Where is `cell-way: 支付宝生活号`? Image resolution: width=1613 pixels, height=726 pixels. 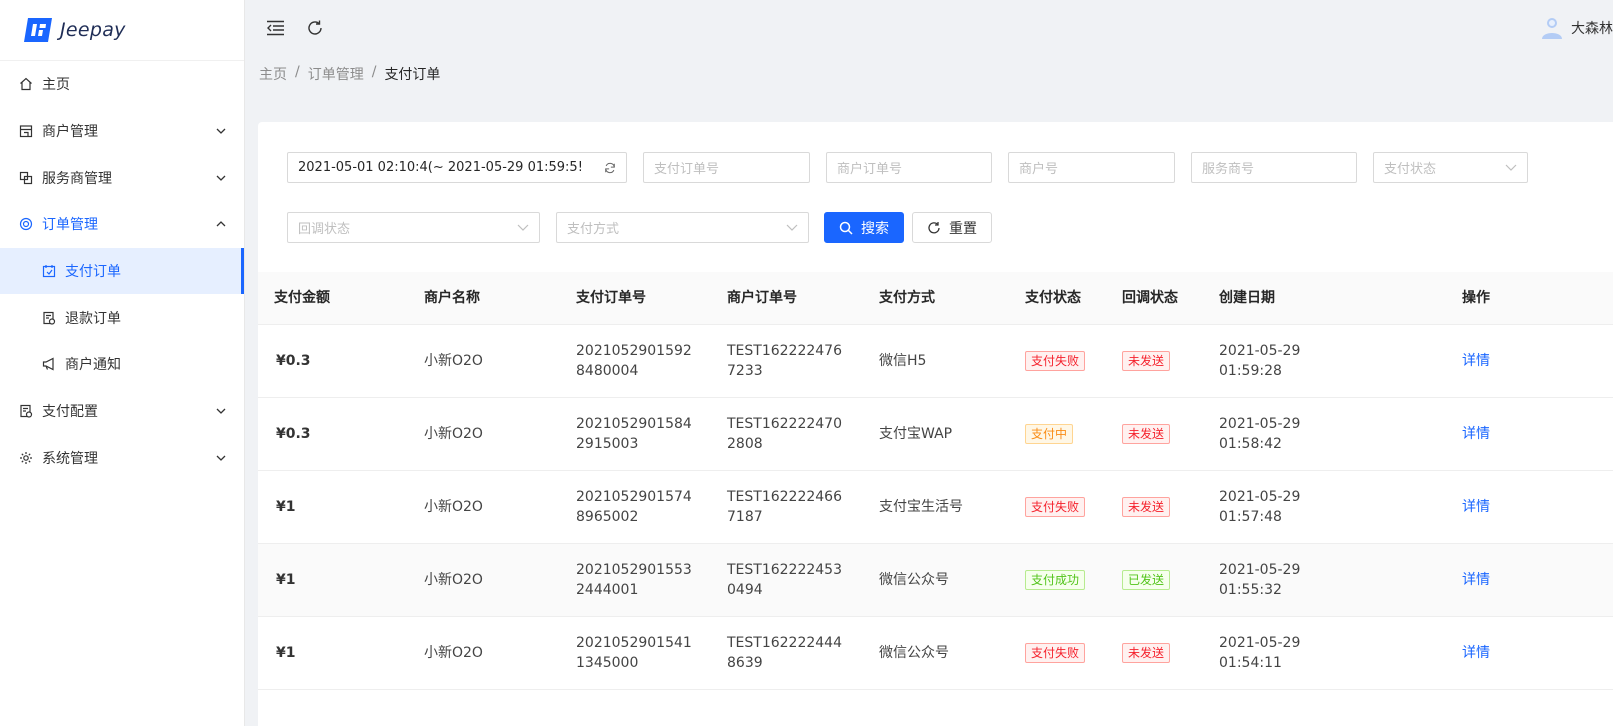 cell-way: 支付宝生活号 is located at coordinates (921, 507).